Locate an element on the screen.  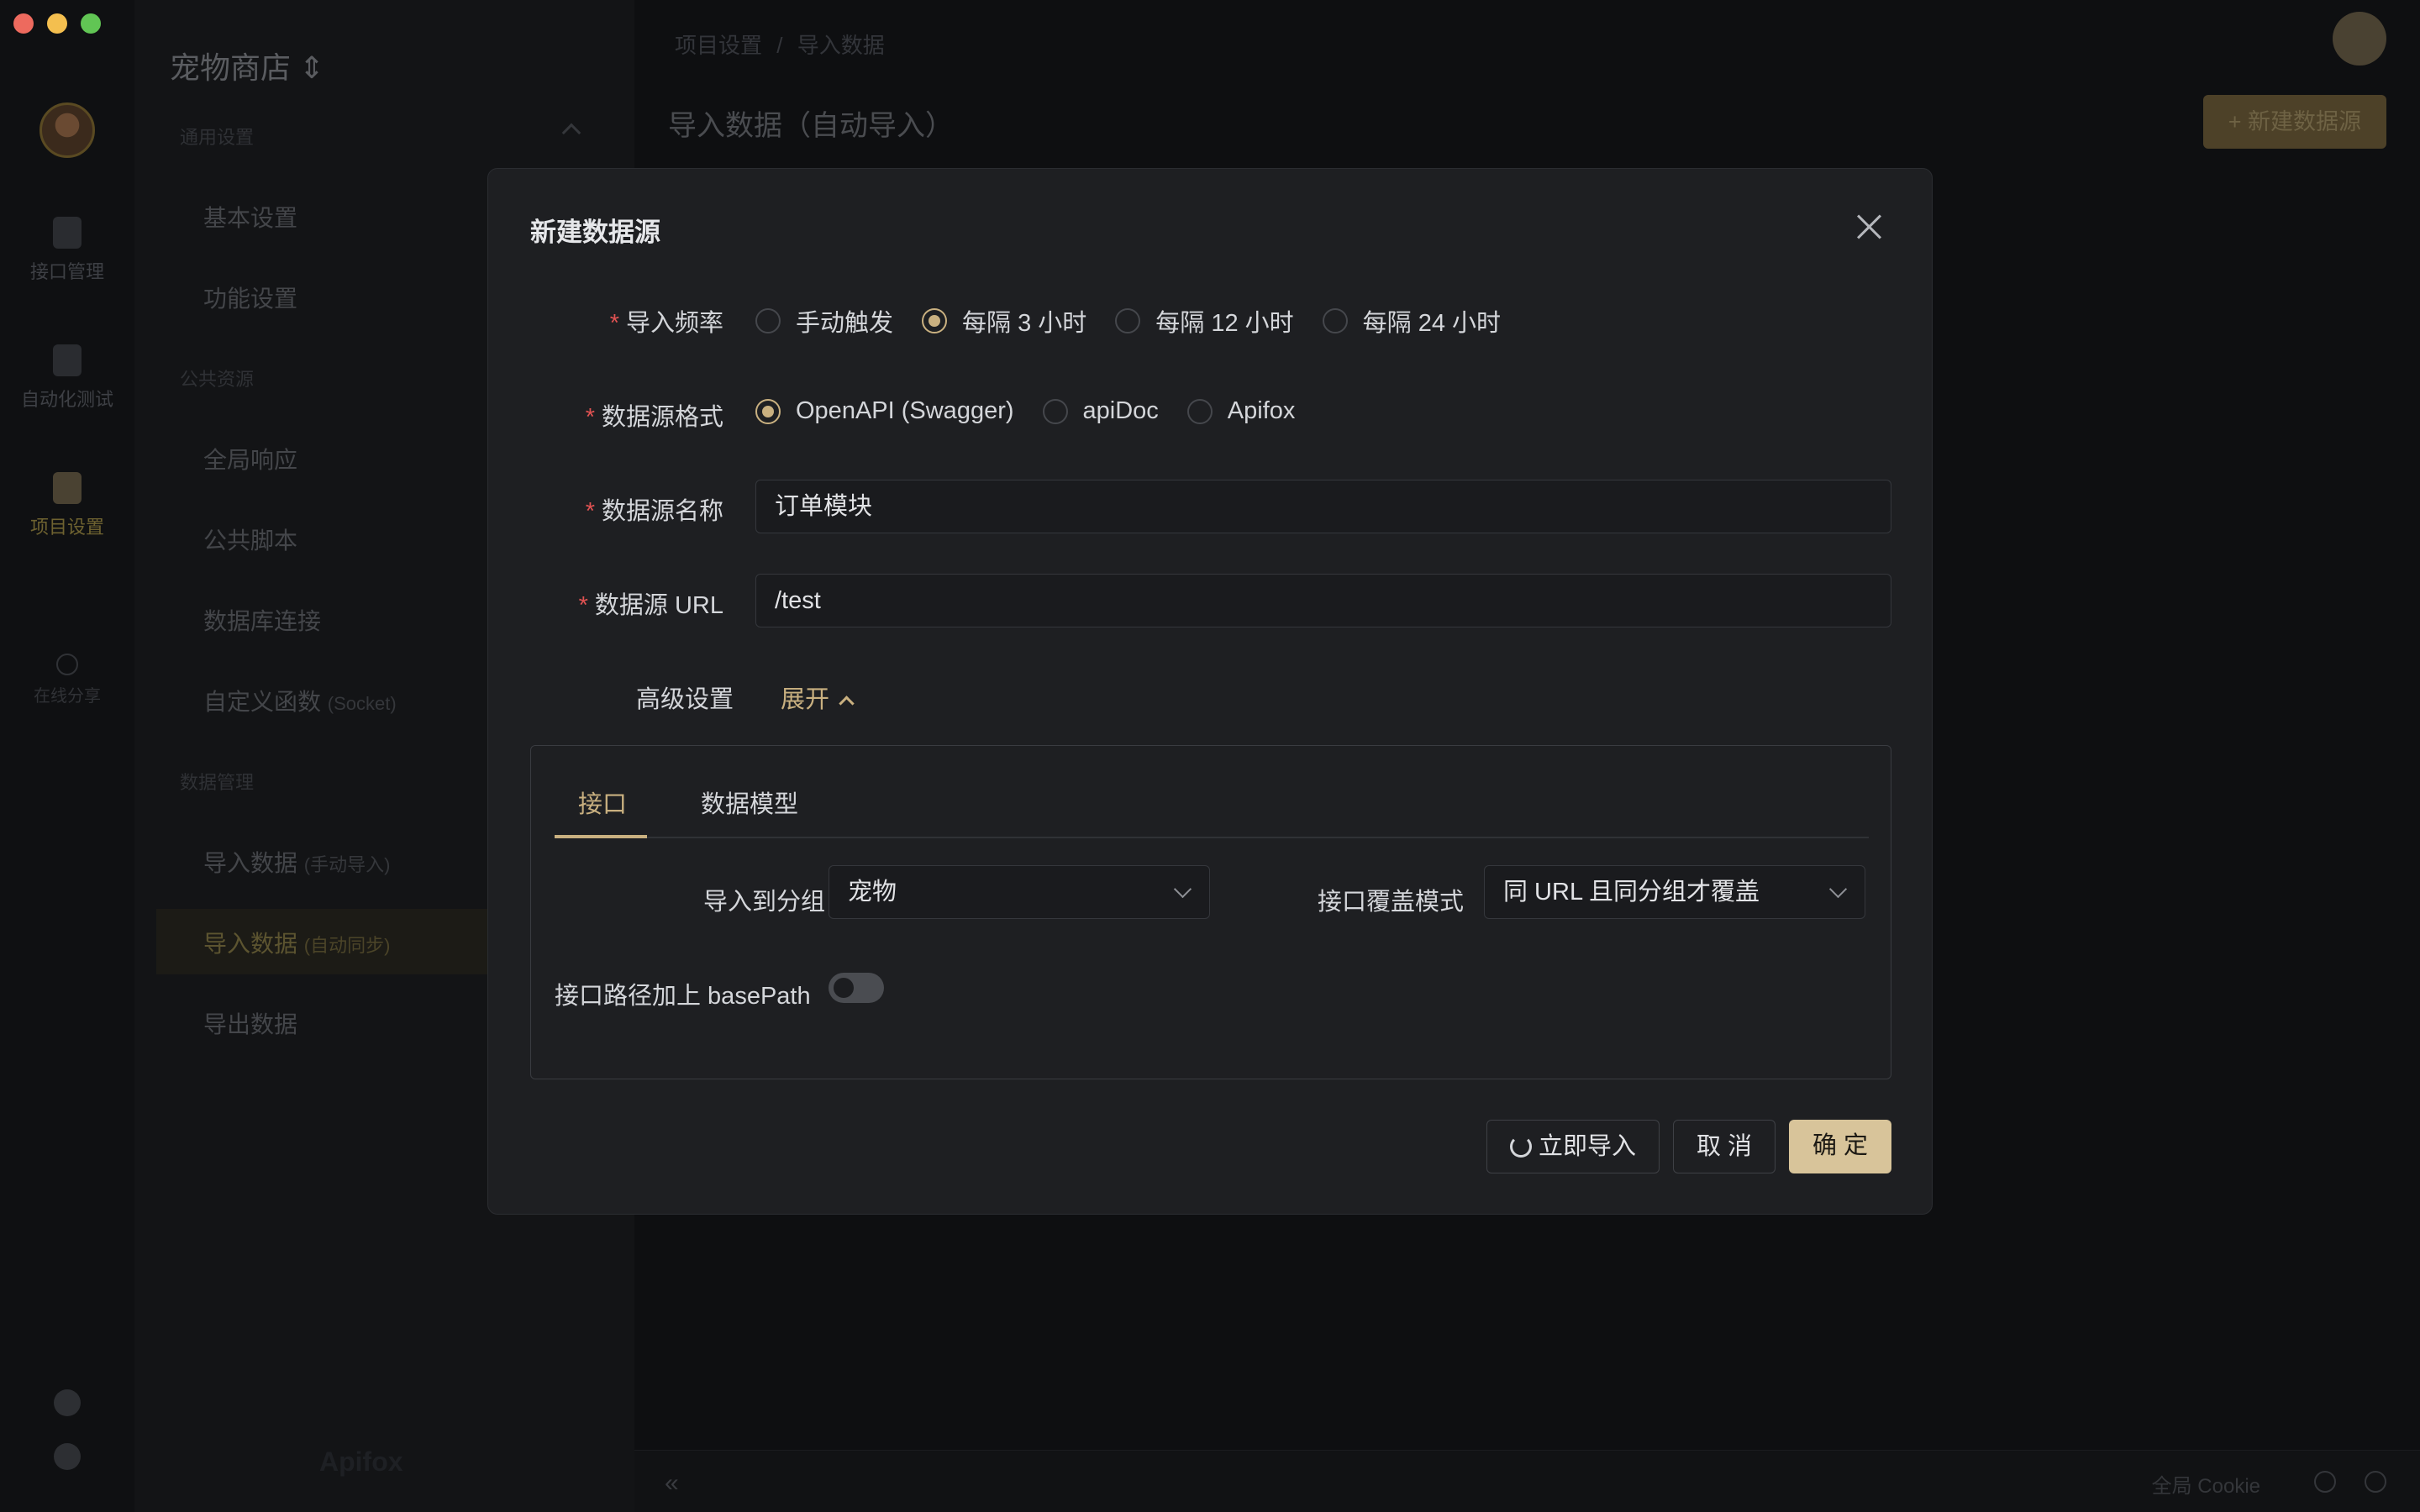
bell-icon is located at coordinates (67, 1402).